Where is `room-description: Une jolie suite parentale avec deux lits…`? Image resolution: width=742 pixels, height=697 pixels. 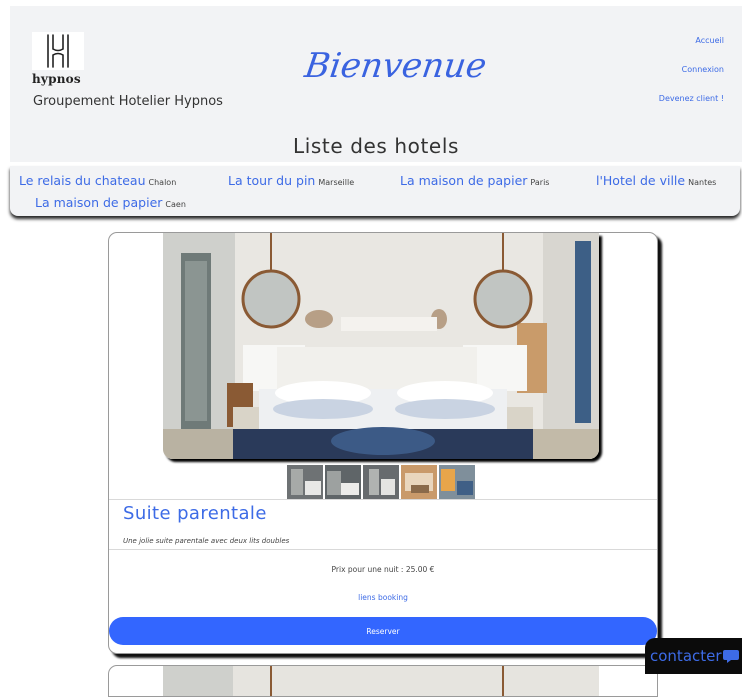
room-description: Une jolie suite parentale avec deux lits… is located at coordinates (206, 541).